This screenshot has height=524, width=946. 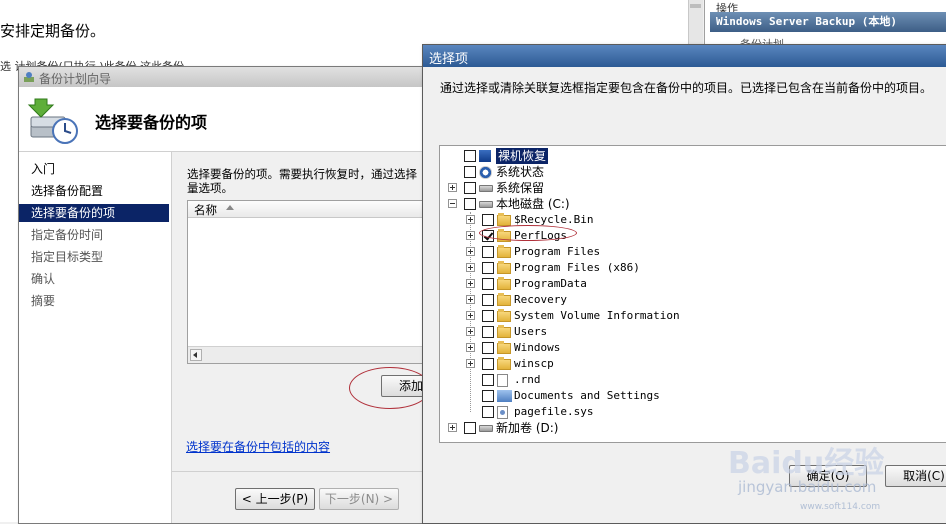 What do you see at coordinates (587, 395) in the screenshot?
I see `tree-item-label: Documents and Settings` at bounding box center [587, 395].